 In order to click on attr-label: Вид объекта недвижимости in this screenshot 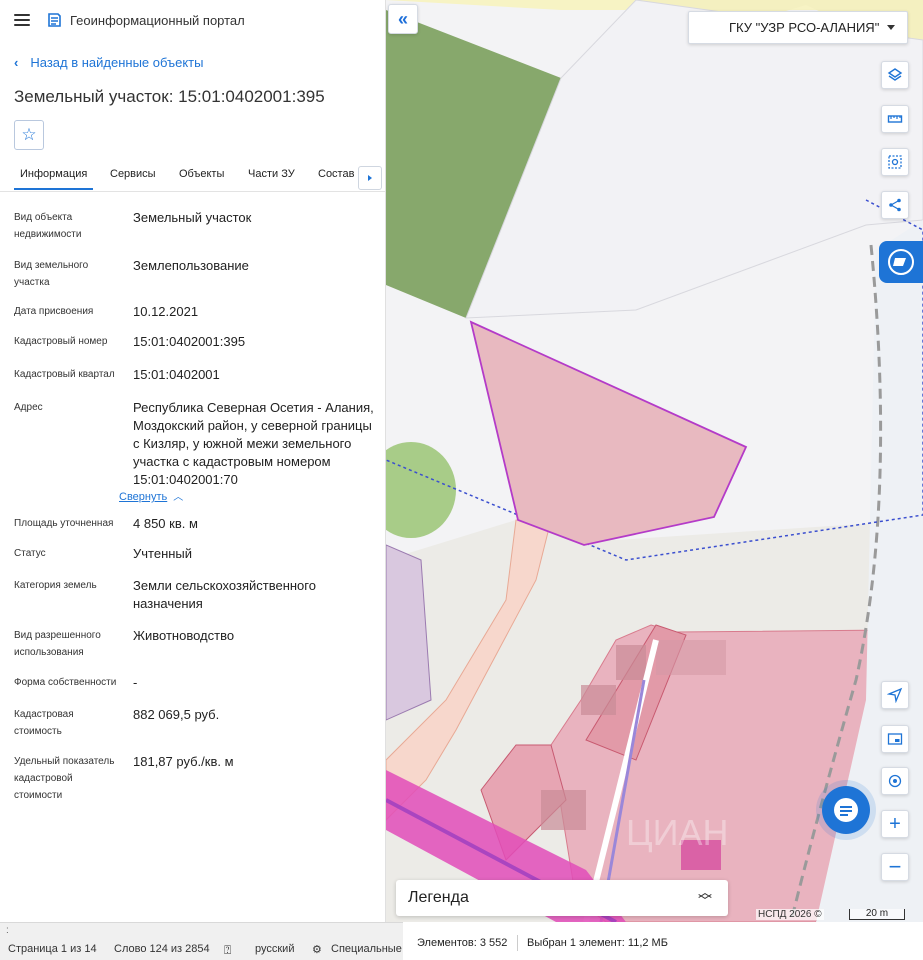, I will do `click(48, 226)`.